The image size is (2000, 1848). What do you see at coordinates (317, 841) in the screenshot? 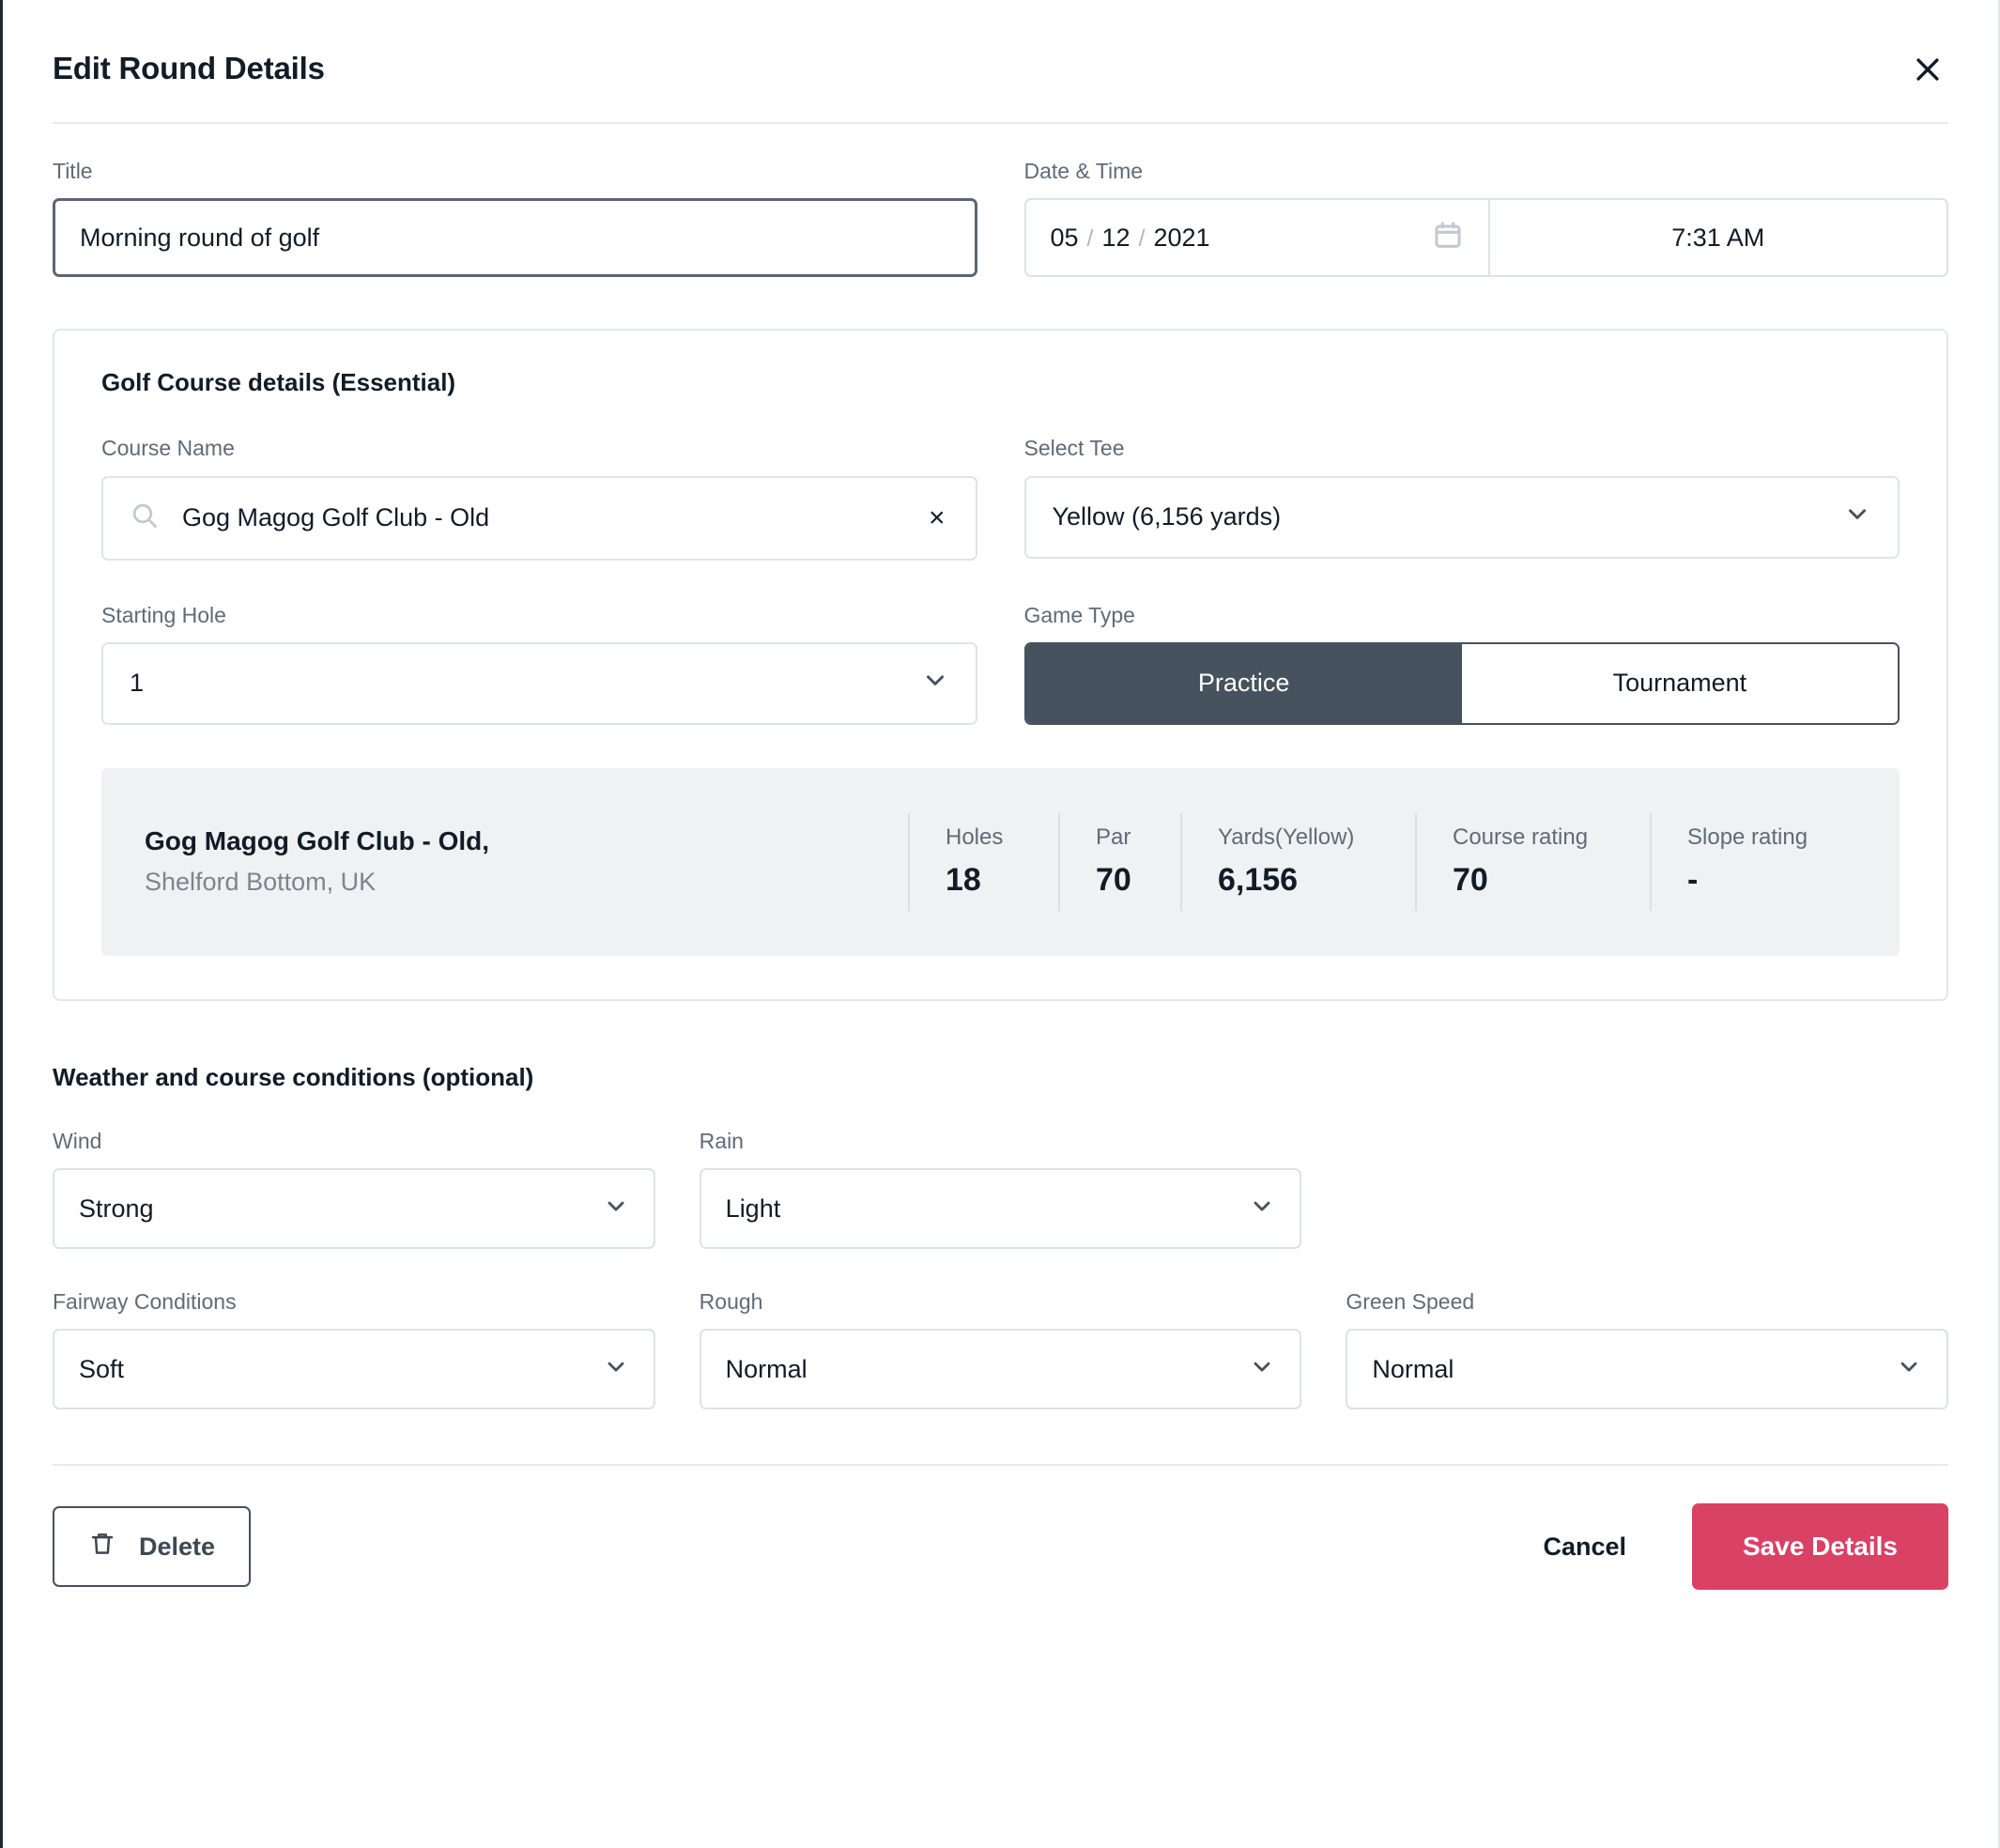
I see `course-summary-name: Gog Magog Golf Club - Old,` at bounding box center [317, 841].